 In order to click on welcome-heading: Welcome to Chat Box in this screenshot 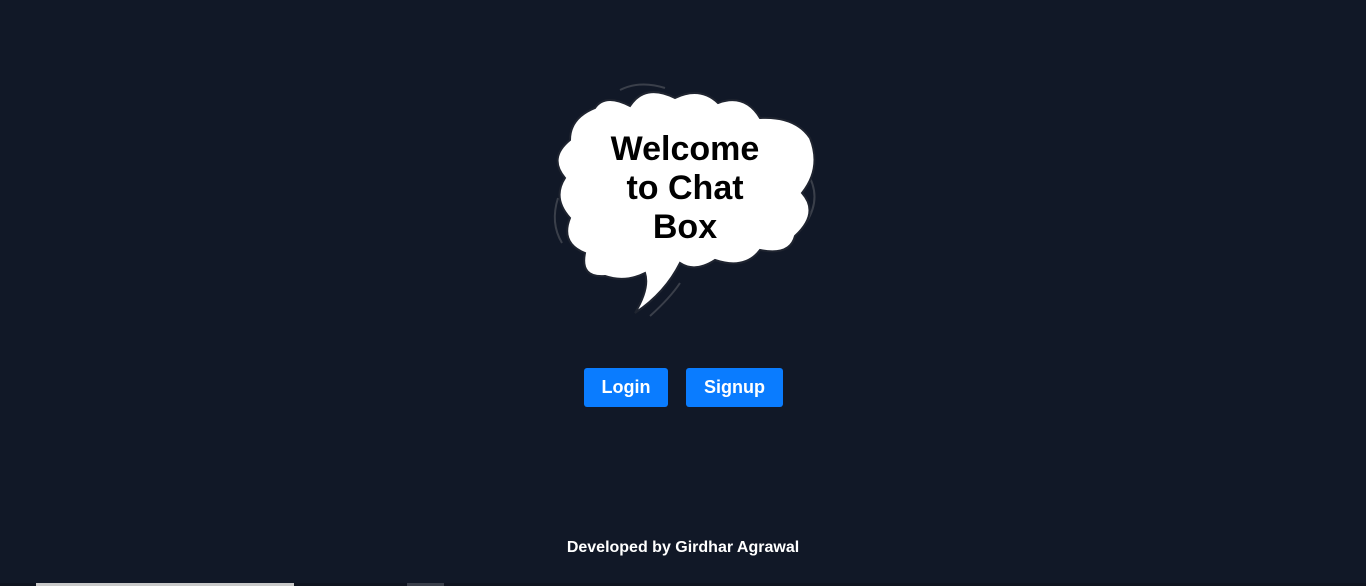, I will do `click(685, 188)`.